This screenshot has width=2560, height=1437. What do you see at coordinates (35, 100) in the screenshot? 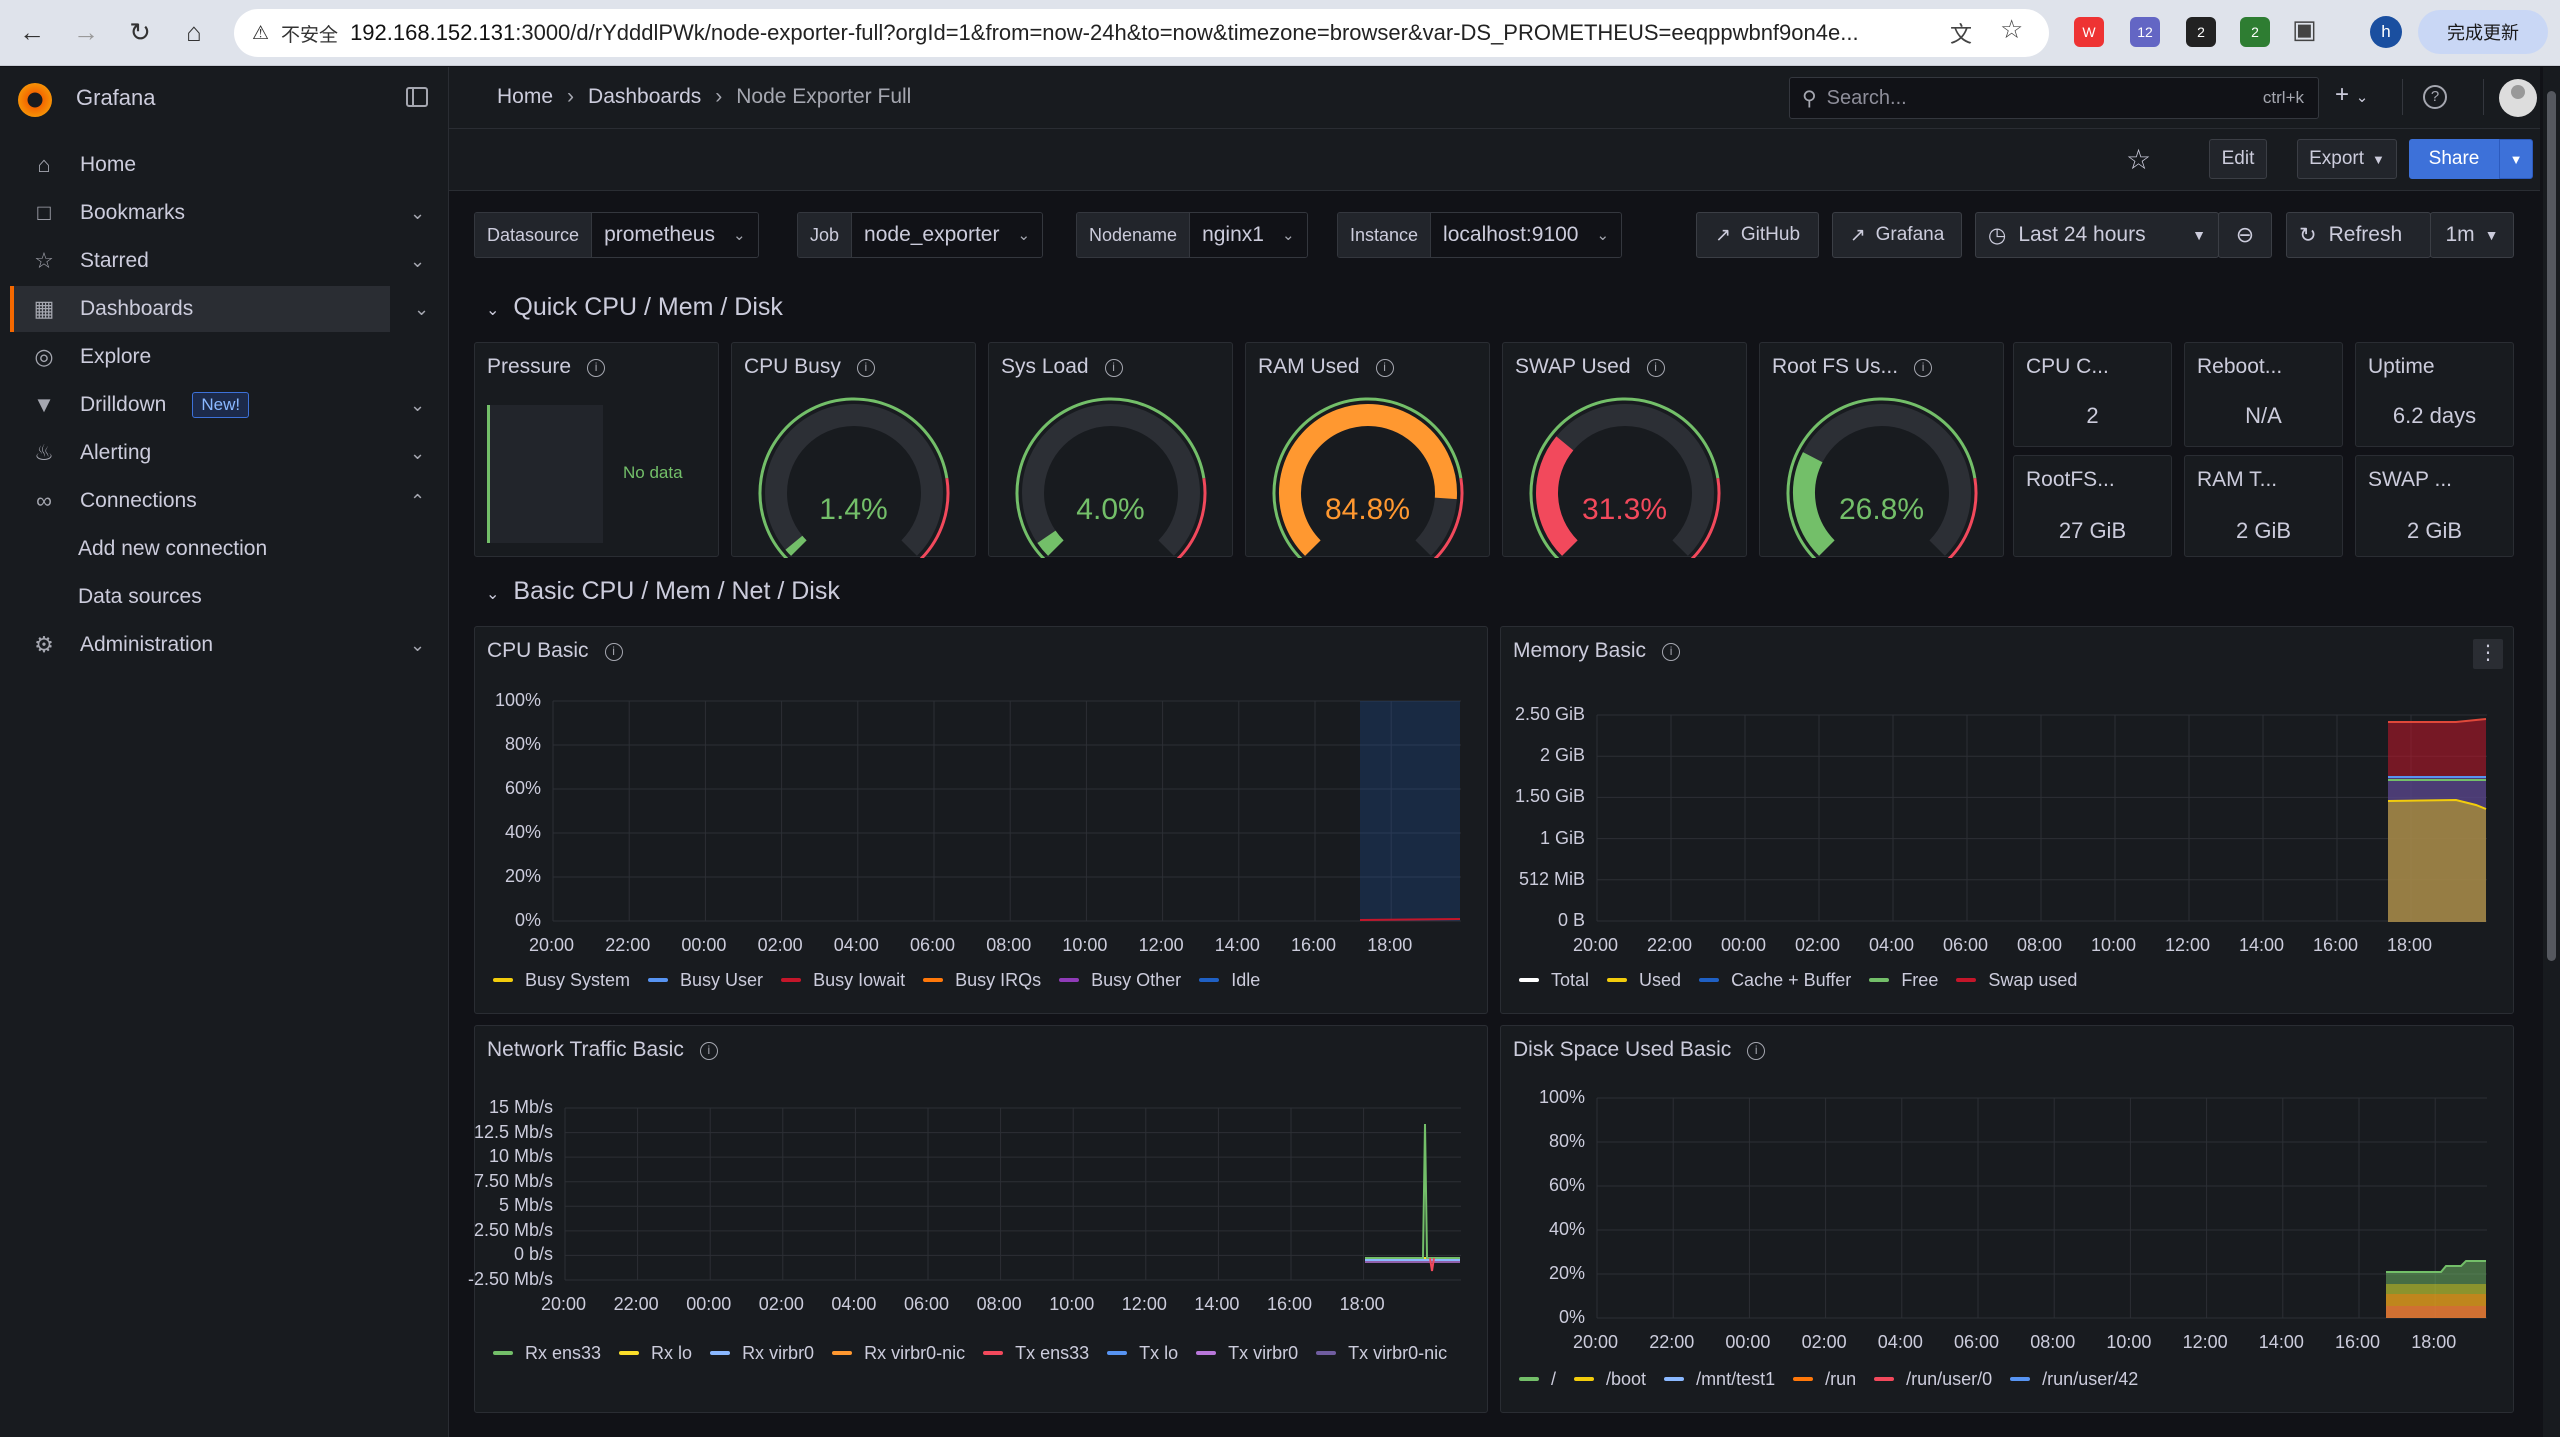
I see `grafana-logo` at bounding box center [35, 100].